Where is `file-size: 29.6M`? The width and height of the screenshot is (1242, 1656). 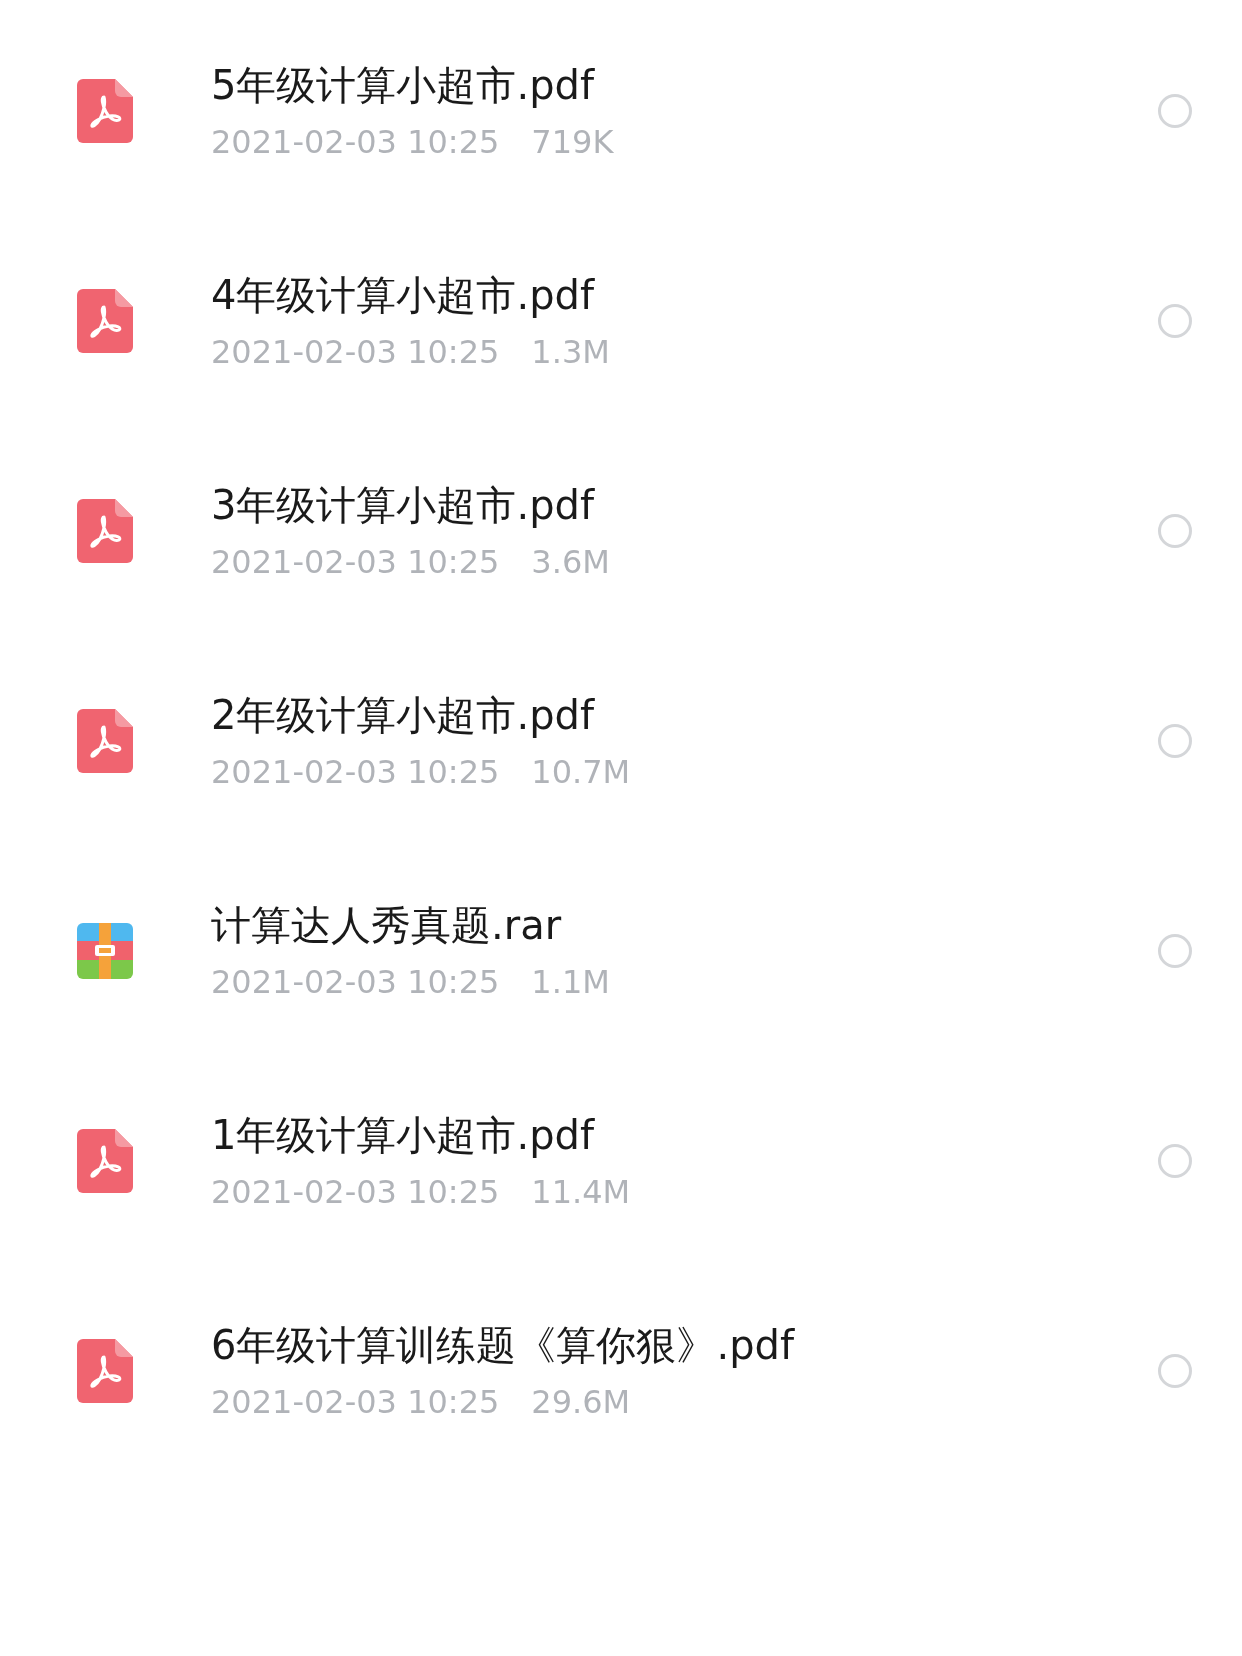 file-size: 29.6M is located at coordinates (581, 1402).